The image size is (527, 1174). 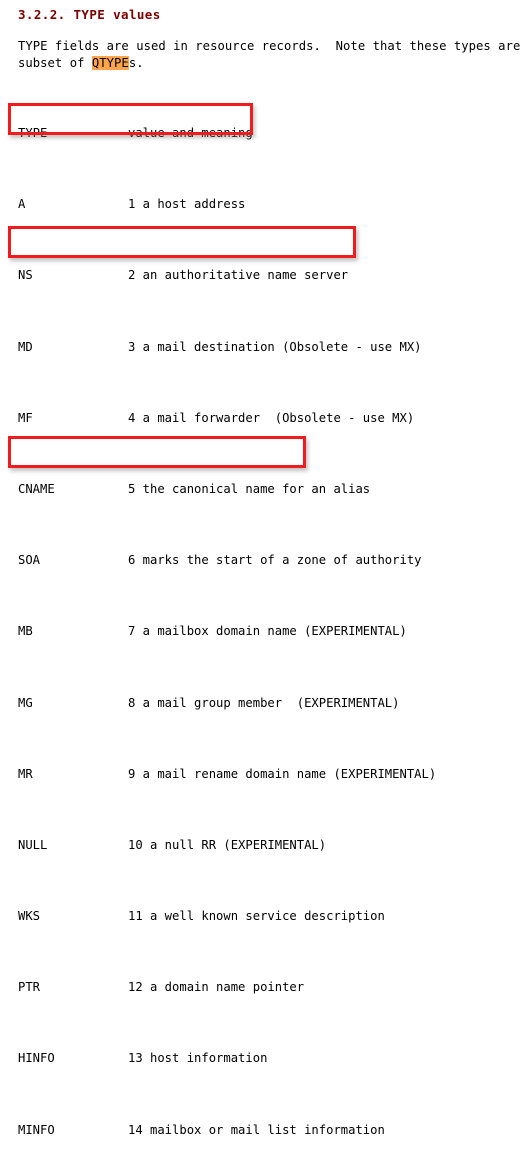 I want to click on cell-type: MR, so click(x=25, y=773).